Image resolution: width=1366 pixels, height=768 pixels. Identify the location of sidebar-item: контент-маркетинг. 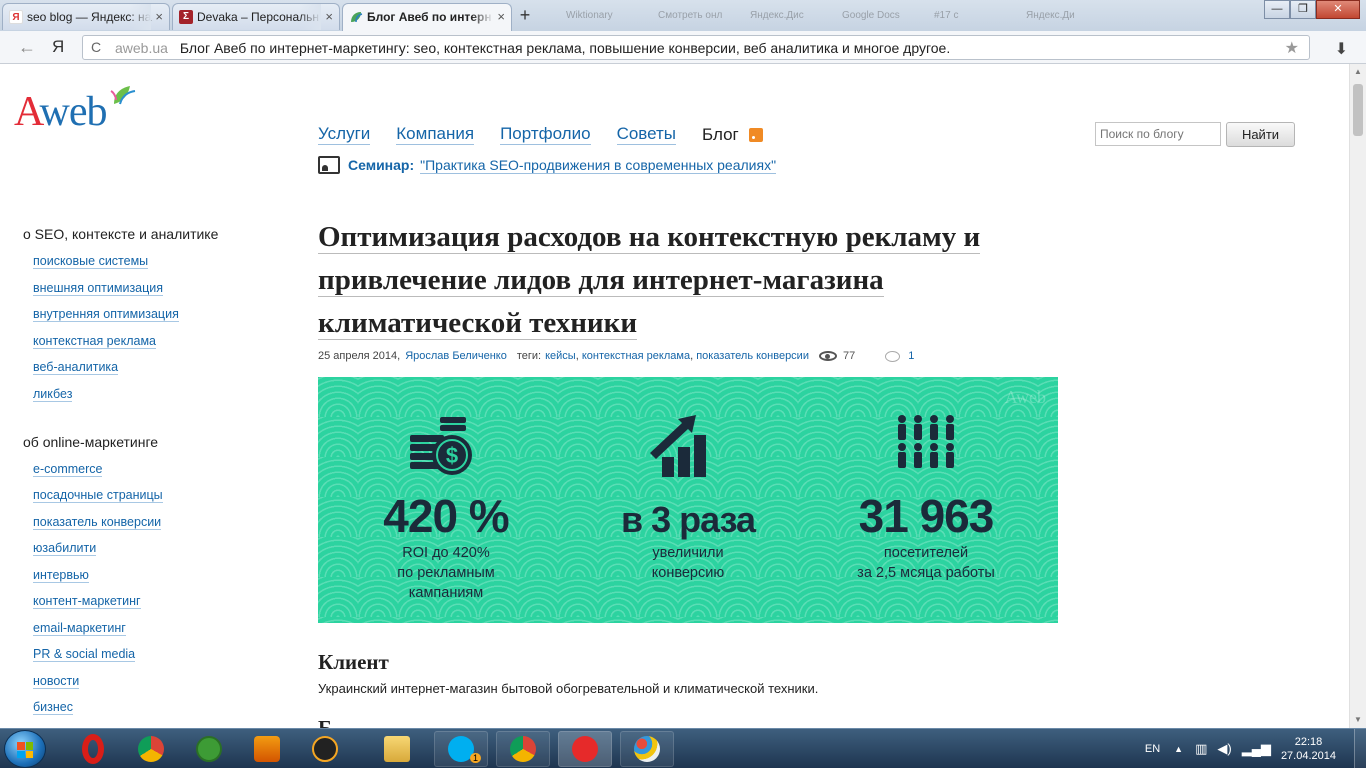
(148, 601).